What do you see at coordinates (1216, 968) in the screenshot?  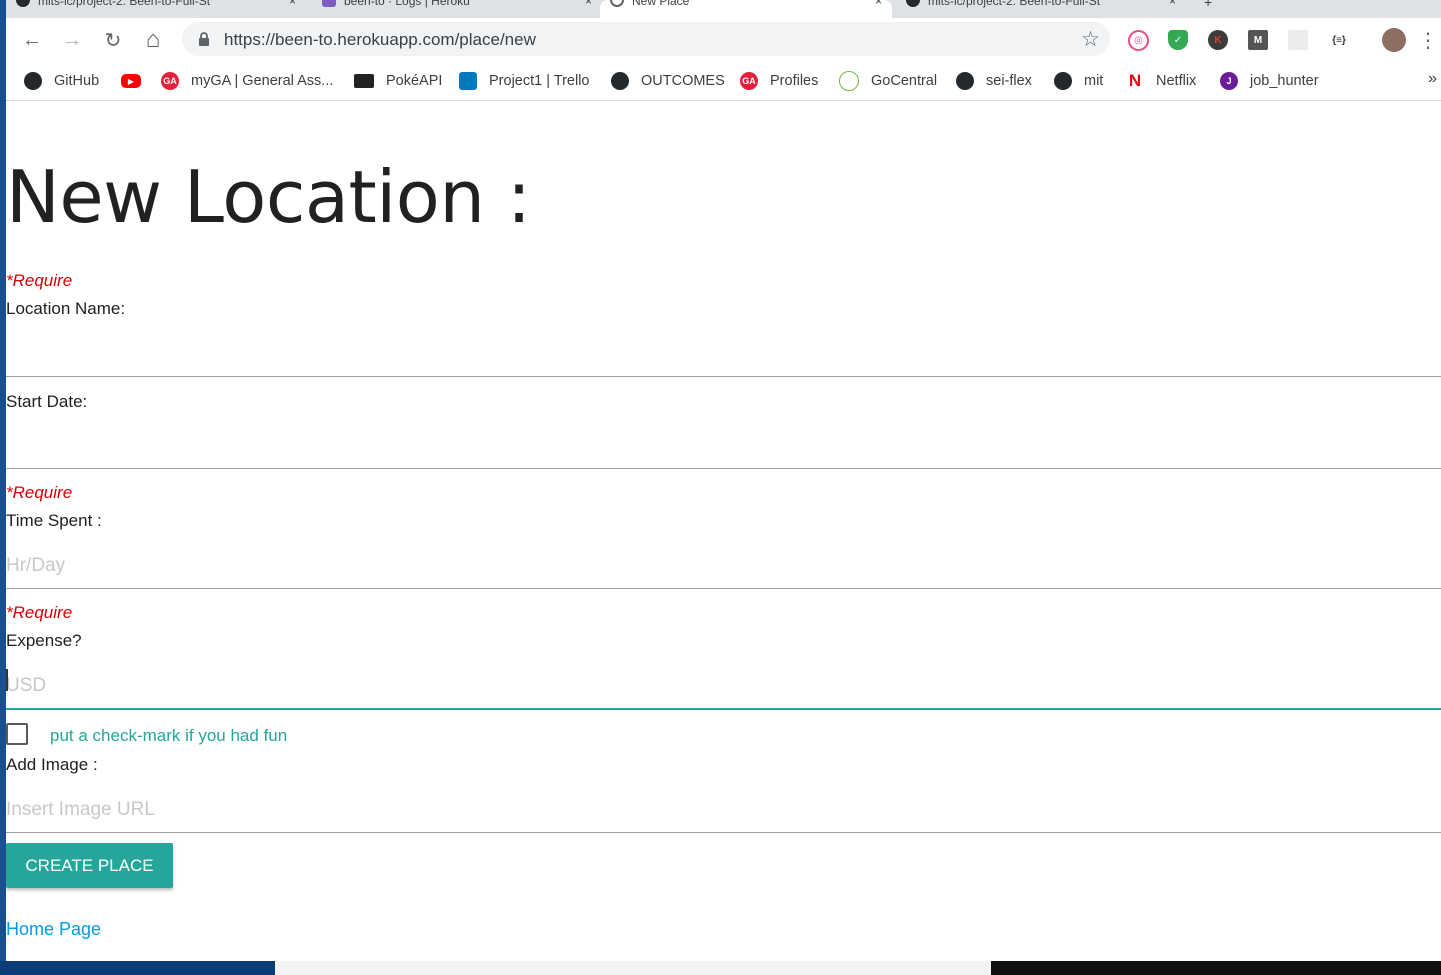 I see `taskbar-tray-strip` at bounding box center [1216, 968].